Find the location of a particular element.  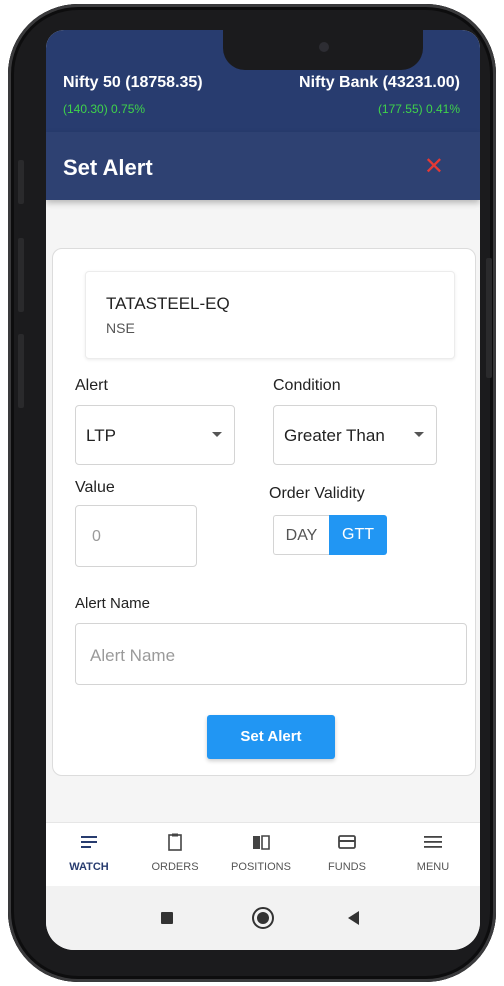

home-icon is located at coordinates (263, 918).